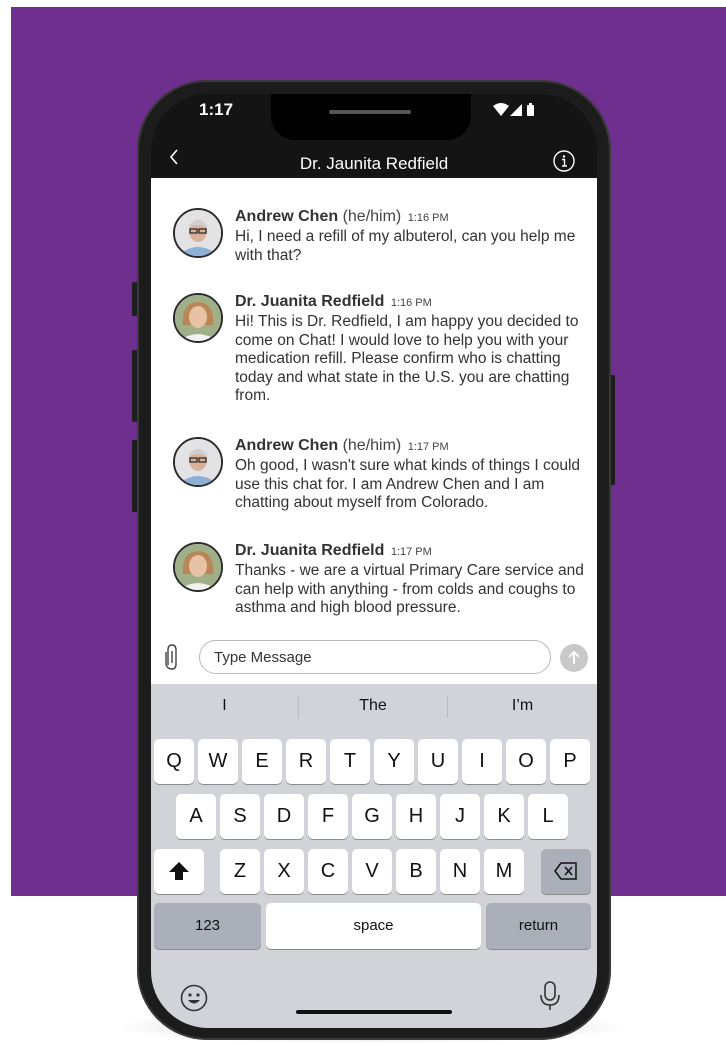 The height and width of the screenshot is (1046, 726). I want to click on page-title: Dr. Jaunita Redfield, so click(374, 163).